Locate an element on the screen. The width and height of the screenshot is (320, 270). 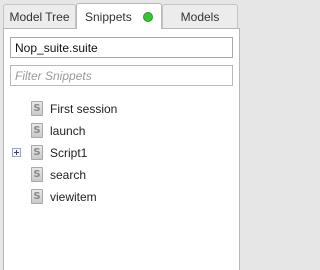
snippet-label: First session is located at coordinates (84, 109).